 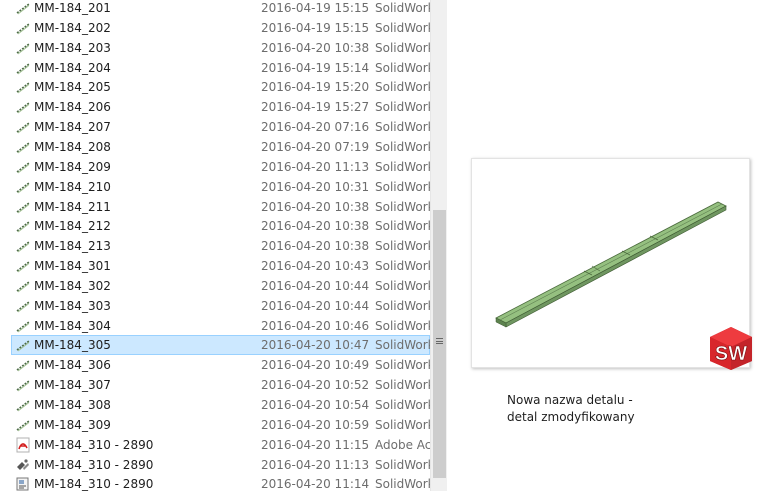 What do you see at coordinates (215, 266) in the screenshot?
I see `file-row: MM-184_301 2016-04-20 10:43 SolidWorks` at bounding box center [215, 266].